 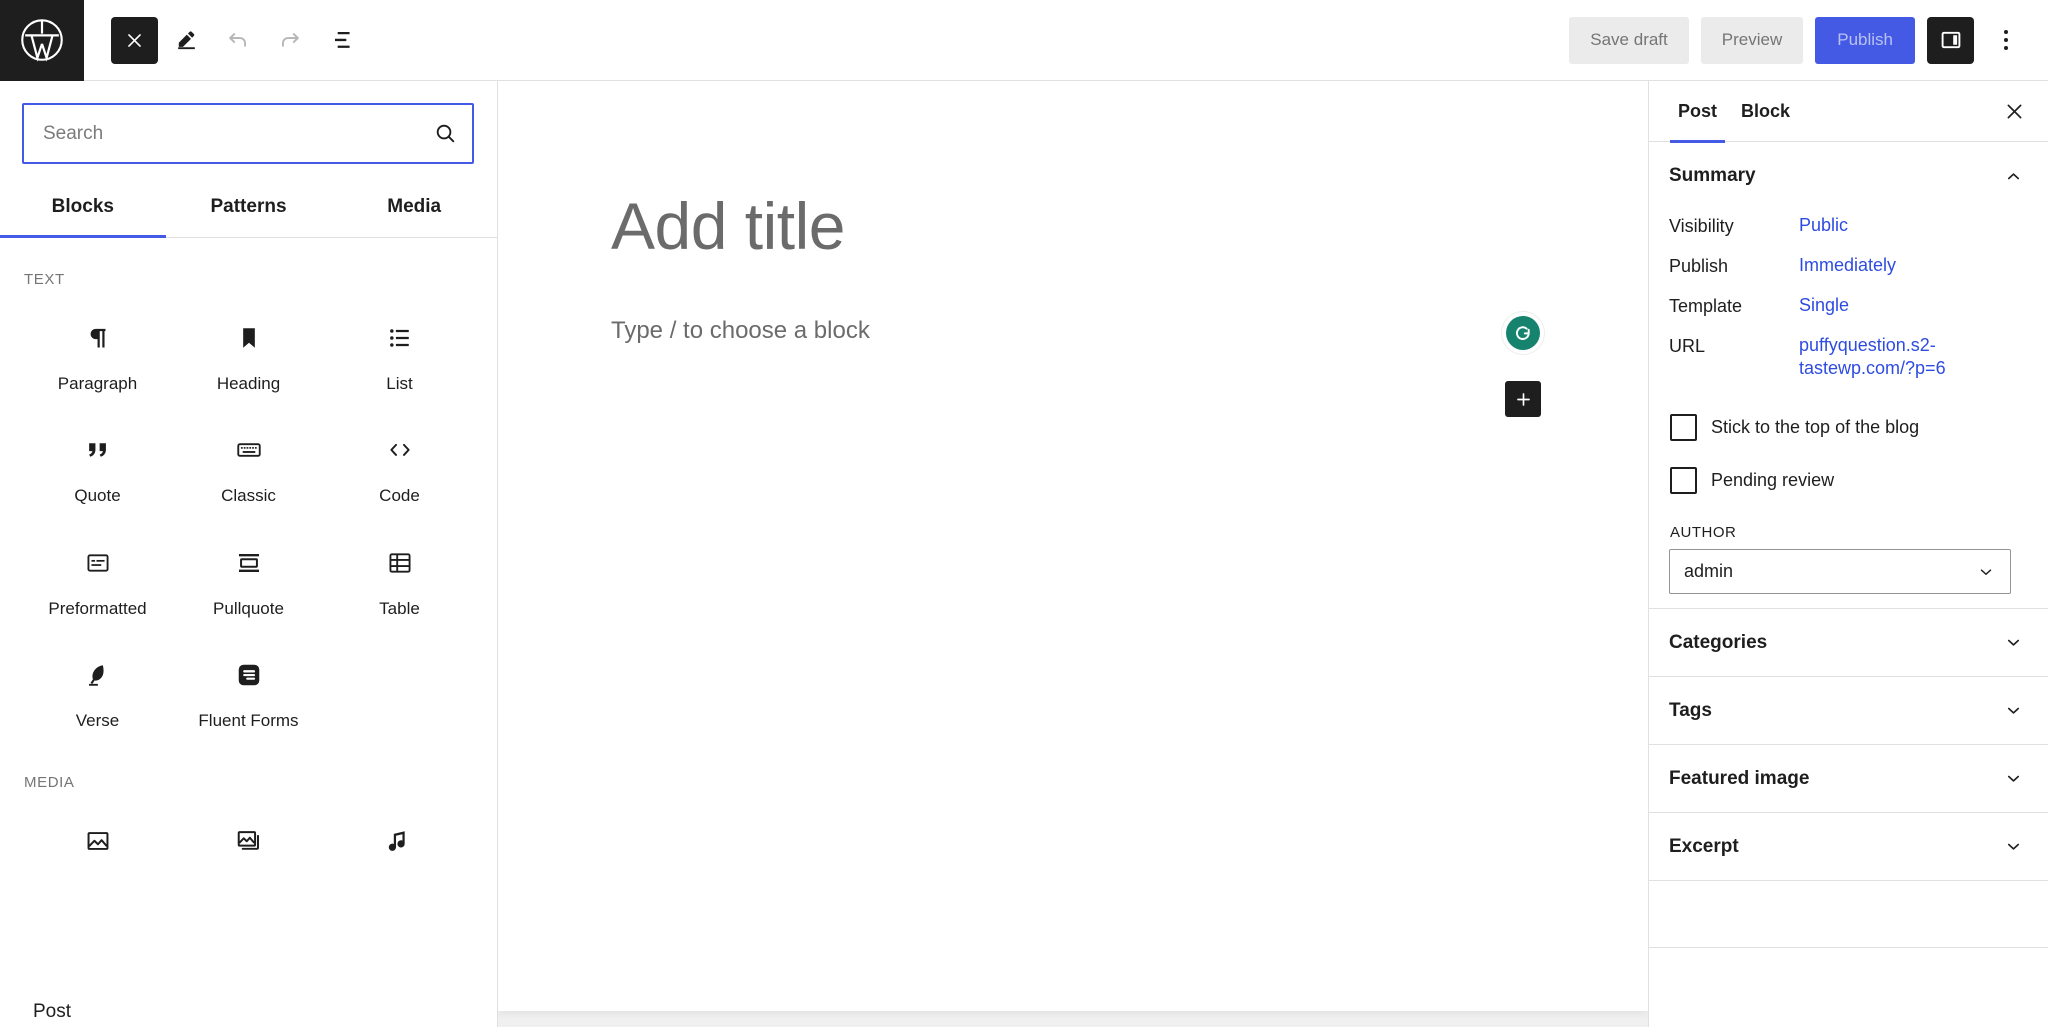 What do you see at coordinates (1718, 642) in the screenshot?
I see `panel-label: Categories` at bounding box center [1718, 642].